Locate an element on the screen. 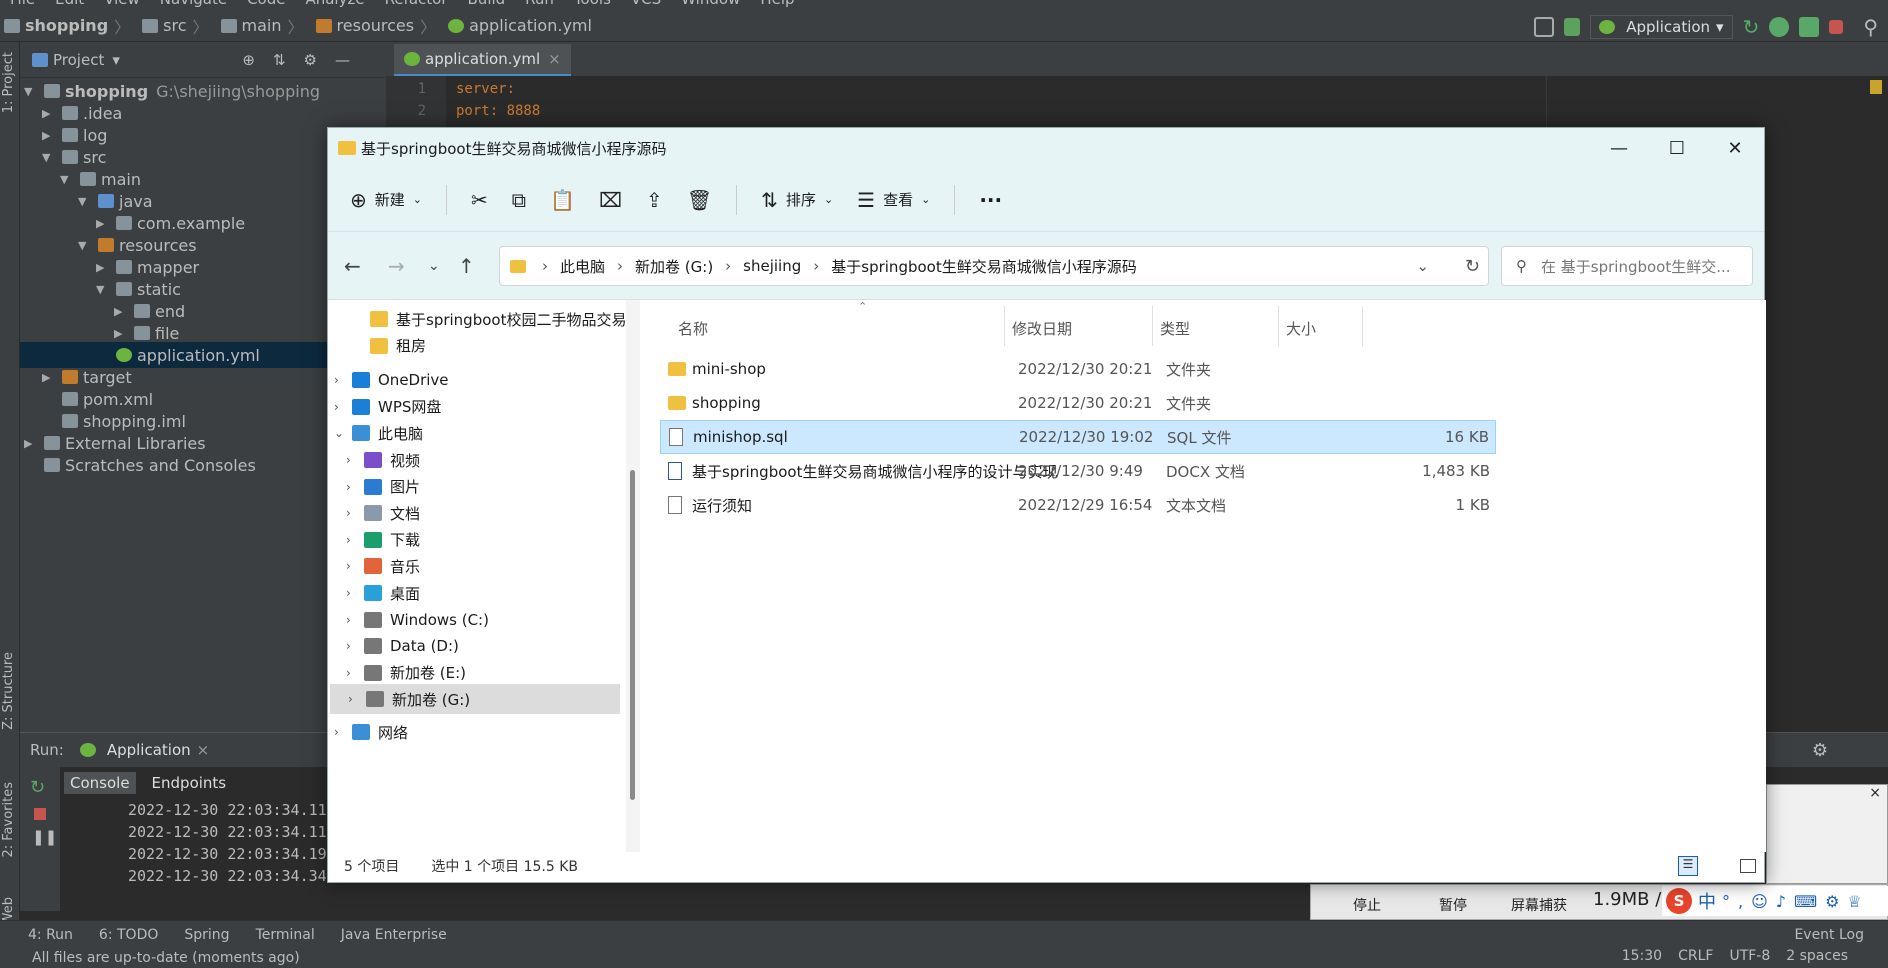  panel-actions: ⊕⇅⚙— is located at coordinates (305, 60).